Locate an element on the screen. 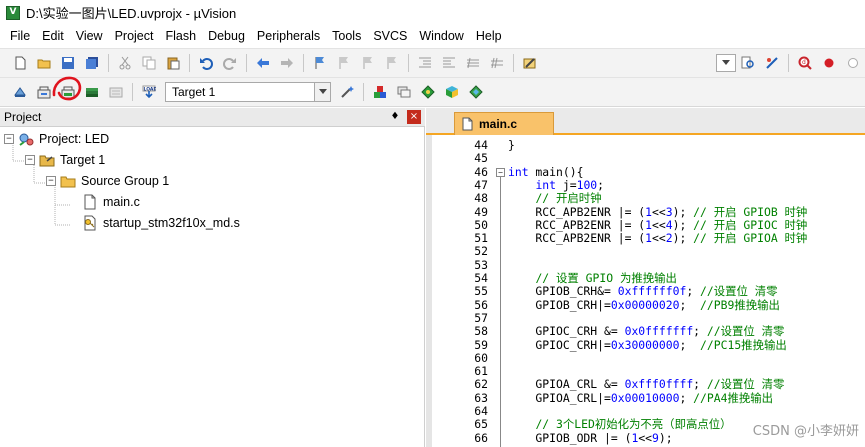  navigate-forward-button is located at coordinates (287, 63).